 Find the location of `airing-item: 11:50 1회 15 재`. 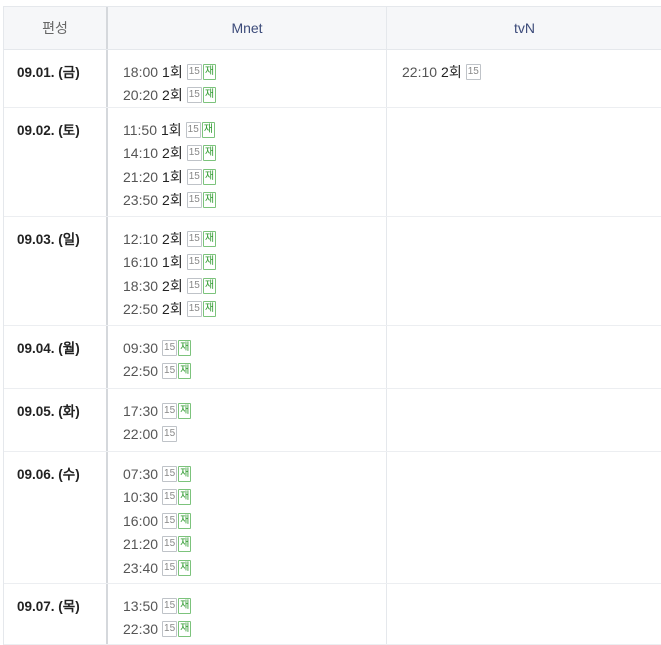

airing-item: 11:50 1회 15 재 is located at coordinates (254, 130).